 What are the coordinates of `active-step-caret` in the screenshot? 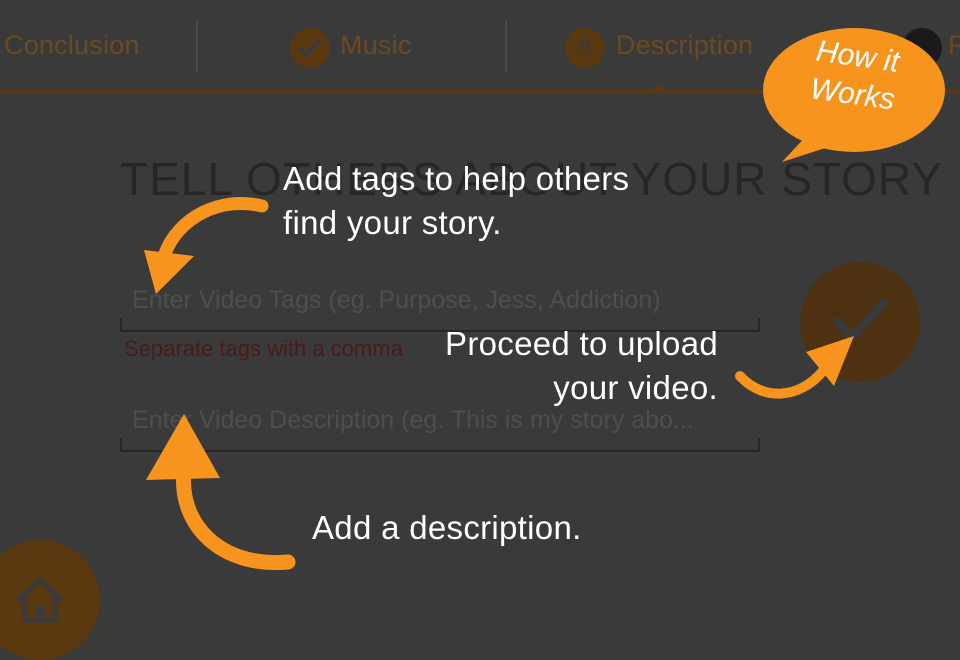 It's located at (659, 88).